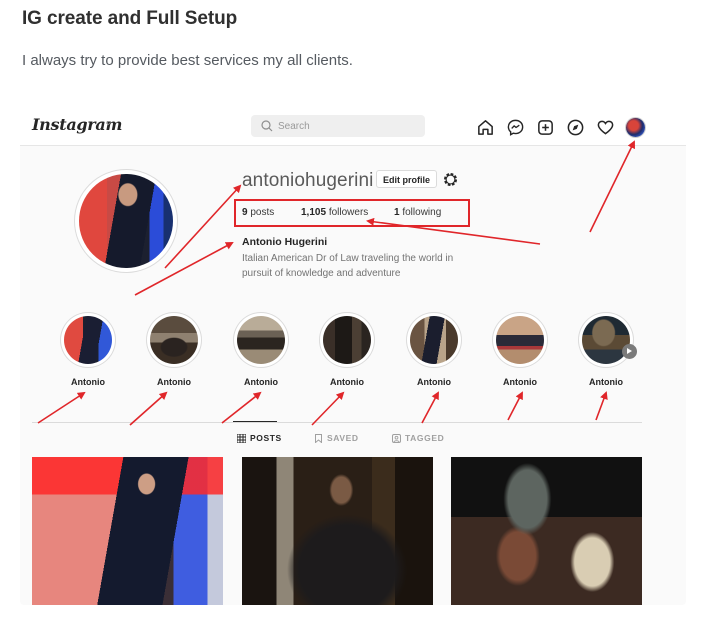 The height and width of the screenshot is (631, 715). Describe the element at coordinates (314, 212) in the screenshot. I see `followers-count: 1,105` at that location.